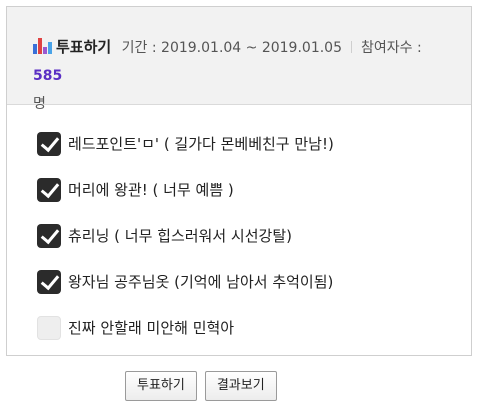  What do you see at coordinates (251, 48) in the screenshot?
I see `poll-period: 2019.01.04 ~ 2019.01.05` at bounding box center [251, 48].